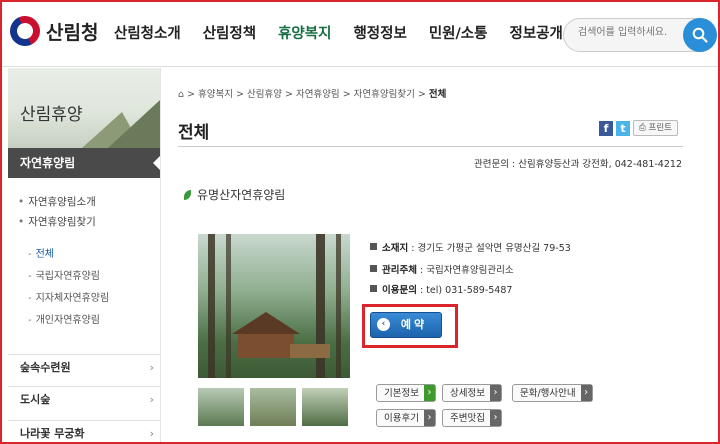  I want to click on place-heading: 유명산자연휴양림, so click(234, 194).